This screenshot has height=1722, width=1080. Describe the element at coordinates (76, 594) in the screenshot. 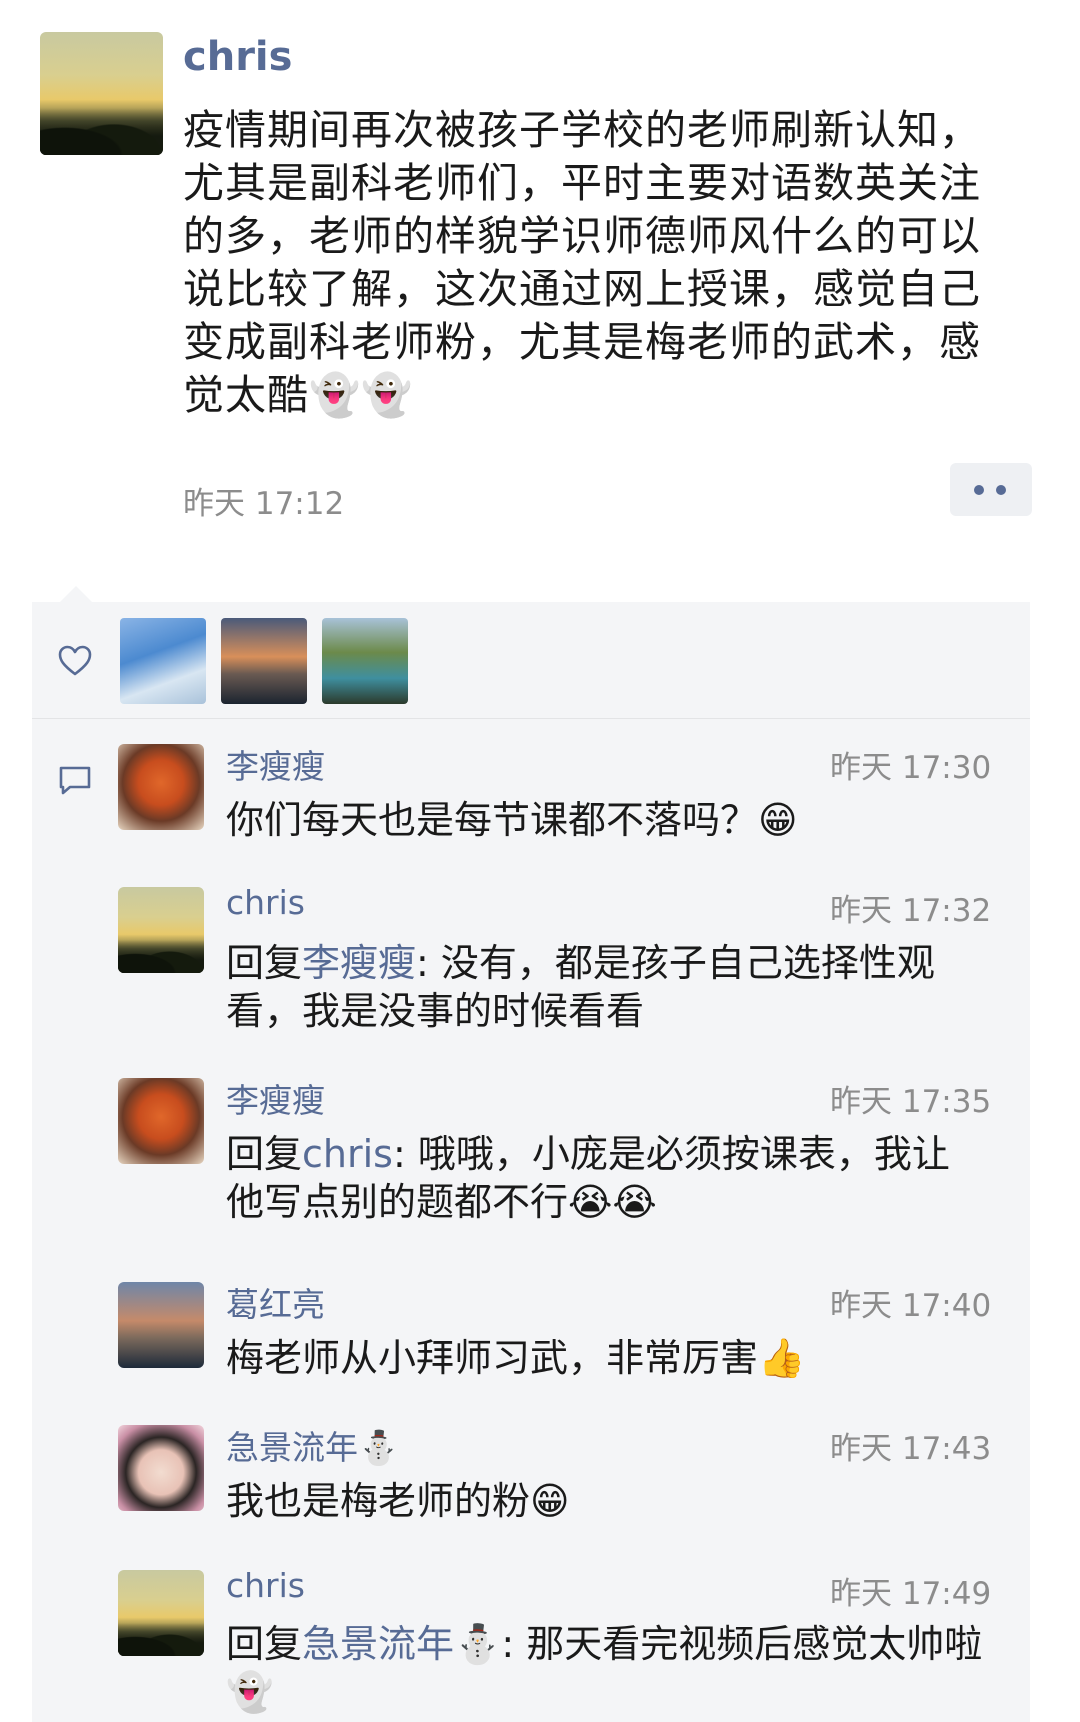

I see `panel-caret` at that location.